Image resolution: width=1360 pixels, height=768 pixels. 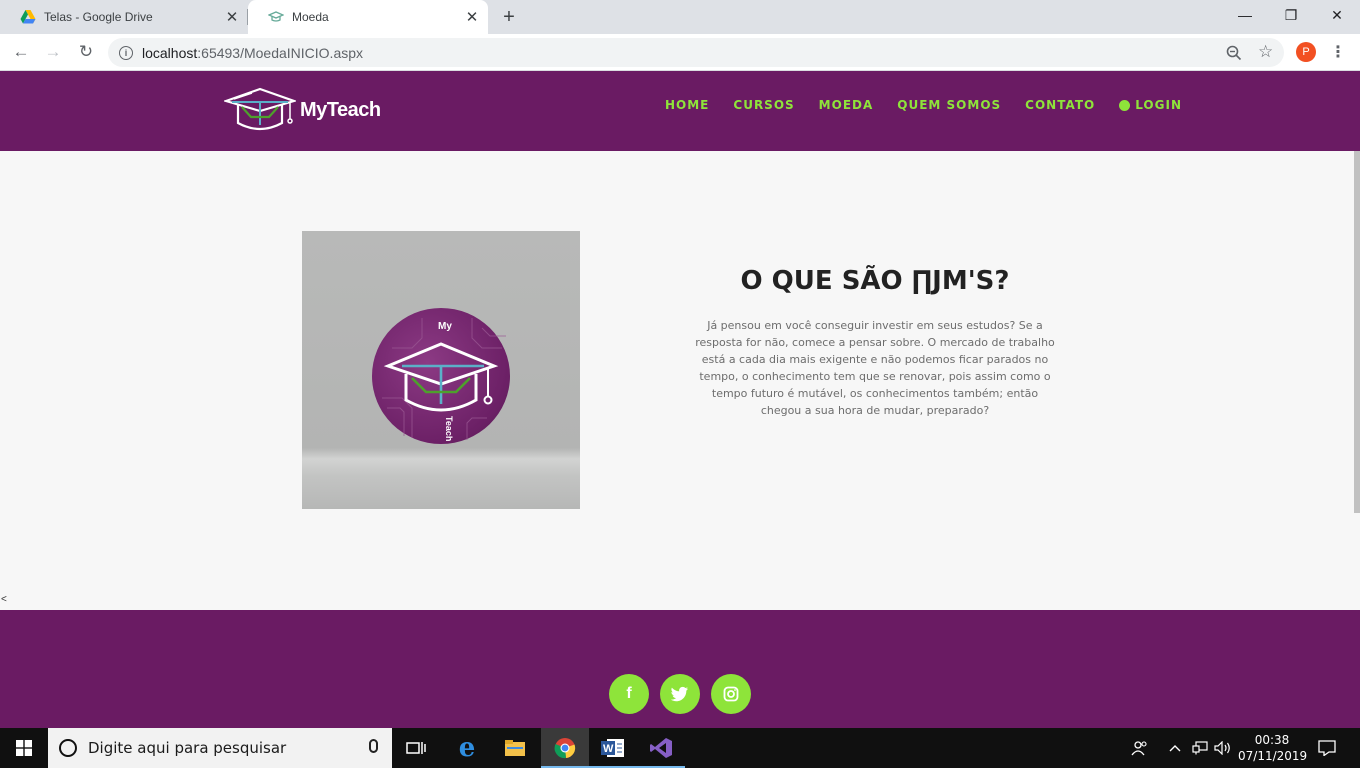 What do you see at coordinates (187, 748) in the screenshot?
I see `search-placeholder: Digite aqui para pesquisar` at bounding box center [187, 748].